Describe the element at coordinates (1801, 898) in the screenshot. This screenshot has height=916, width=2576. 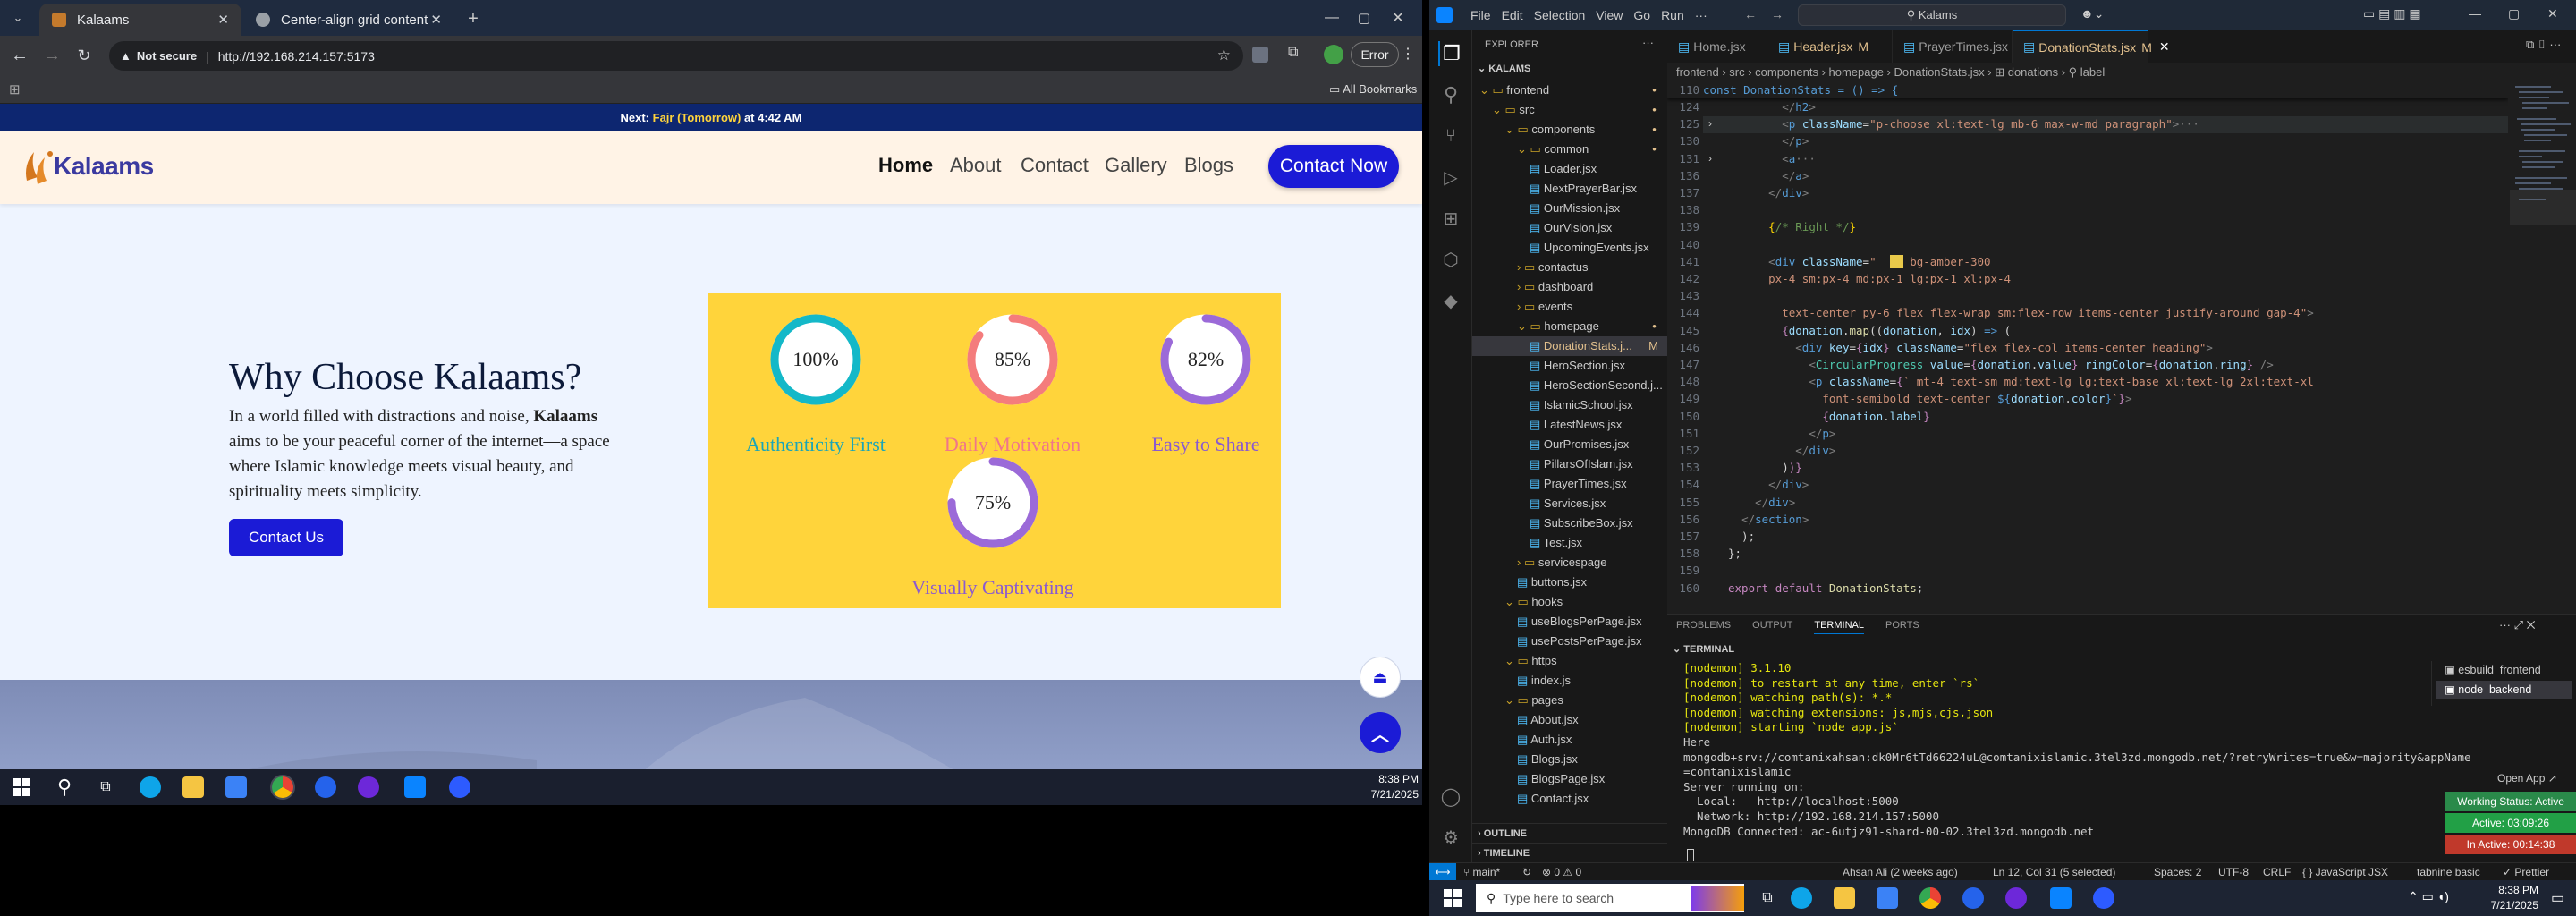
I see `edge-icon` at that location.